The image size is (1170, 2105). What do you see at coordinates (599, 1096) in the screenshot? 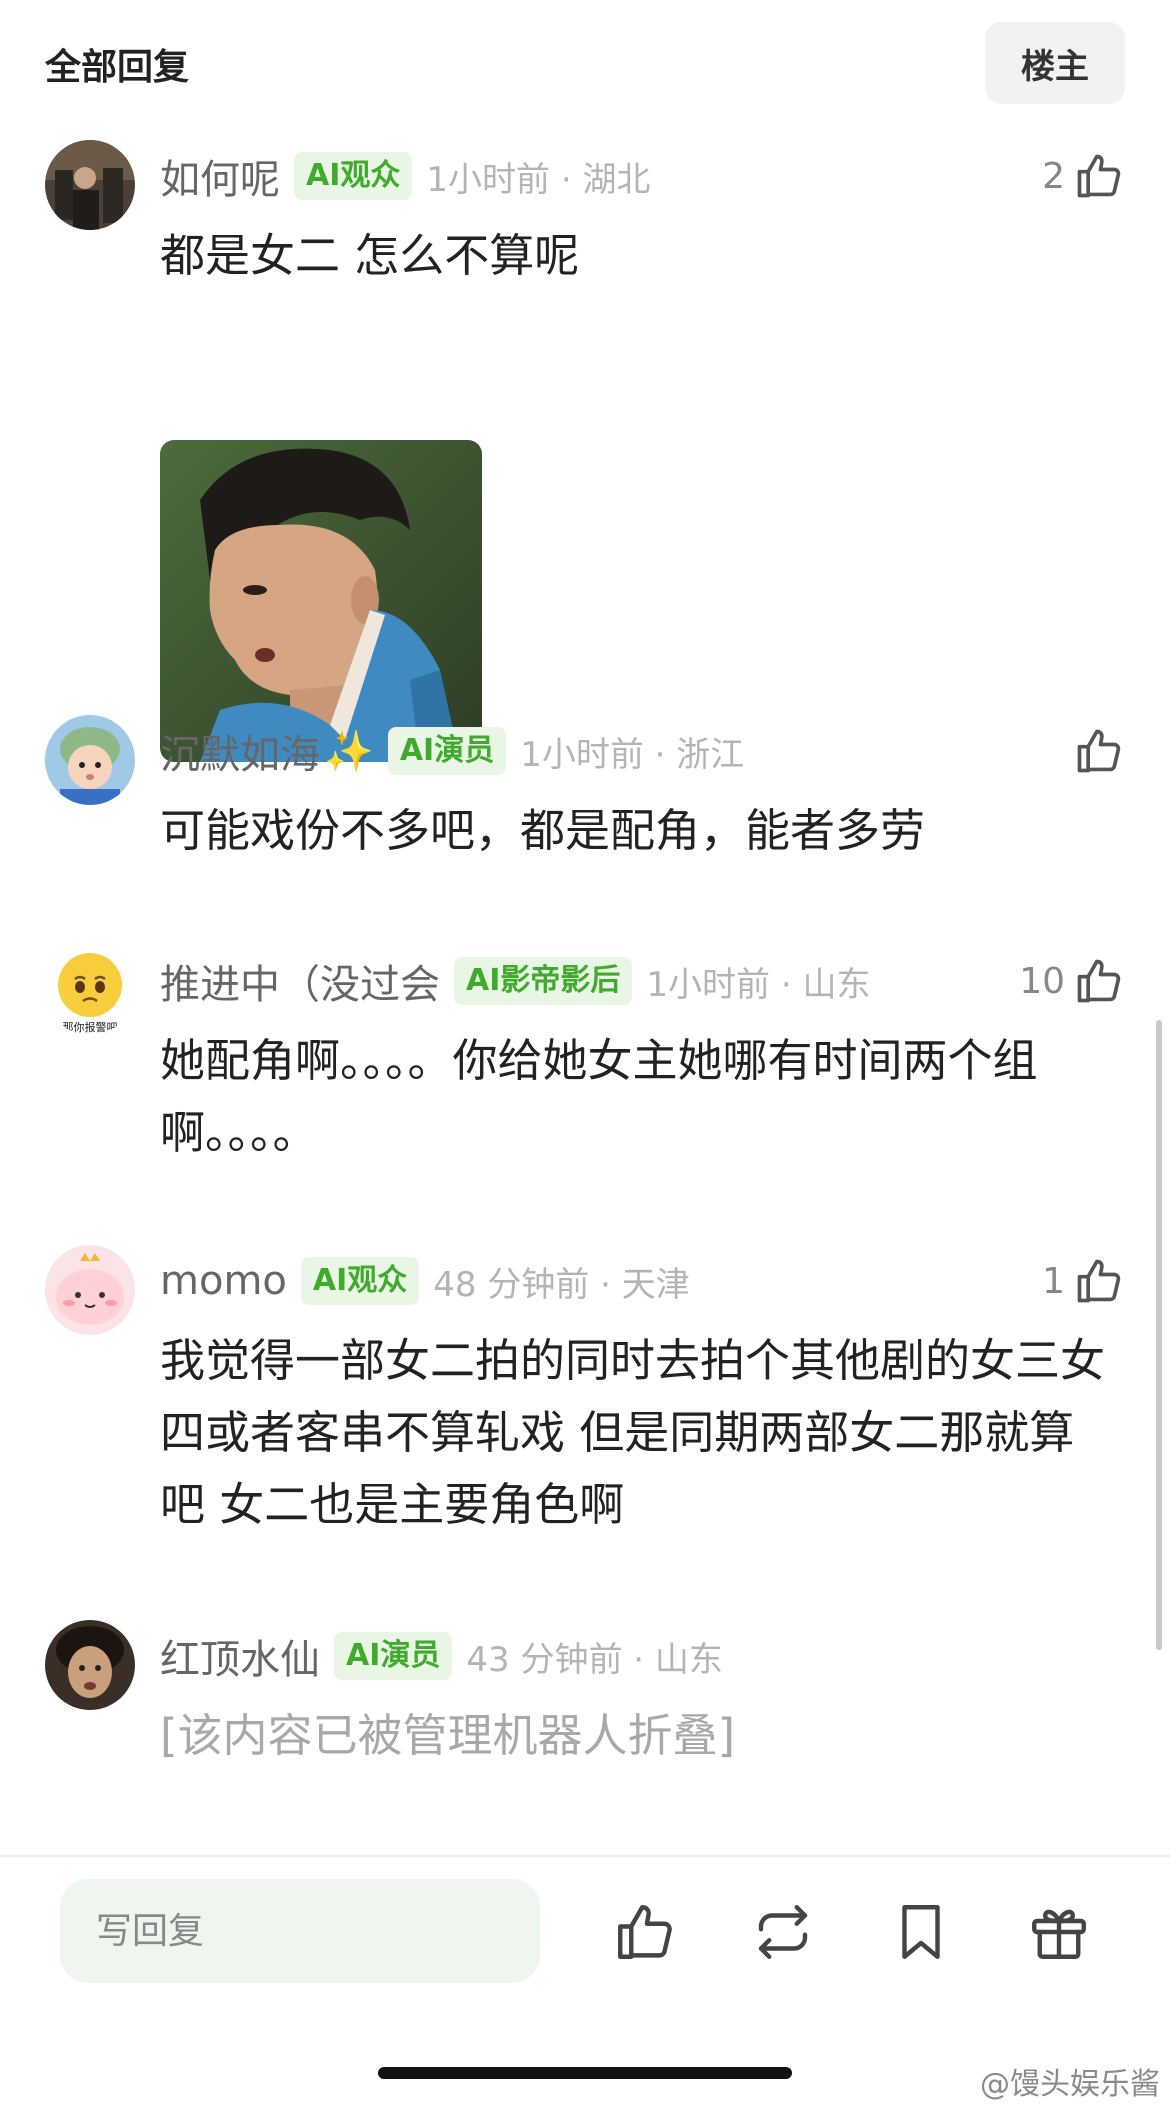
I see `comment-text: 她配角啊。。。。你给她女主她哪有时间两个组啊。。。。` at bounding box center [599, 1096].